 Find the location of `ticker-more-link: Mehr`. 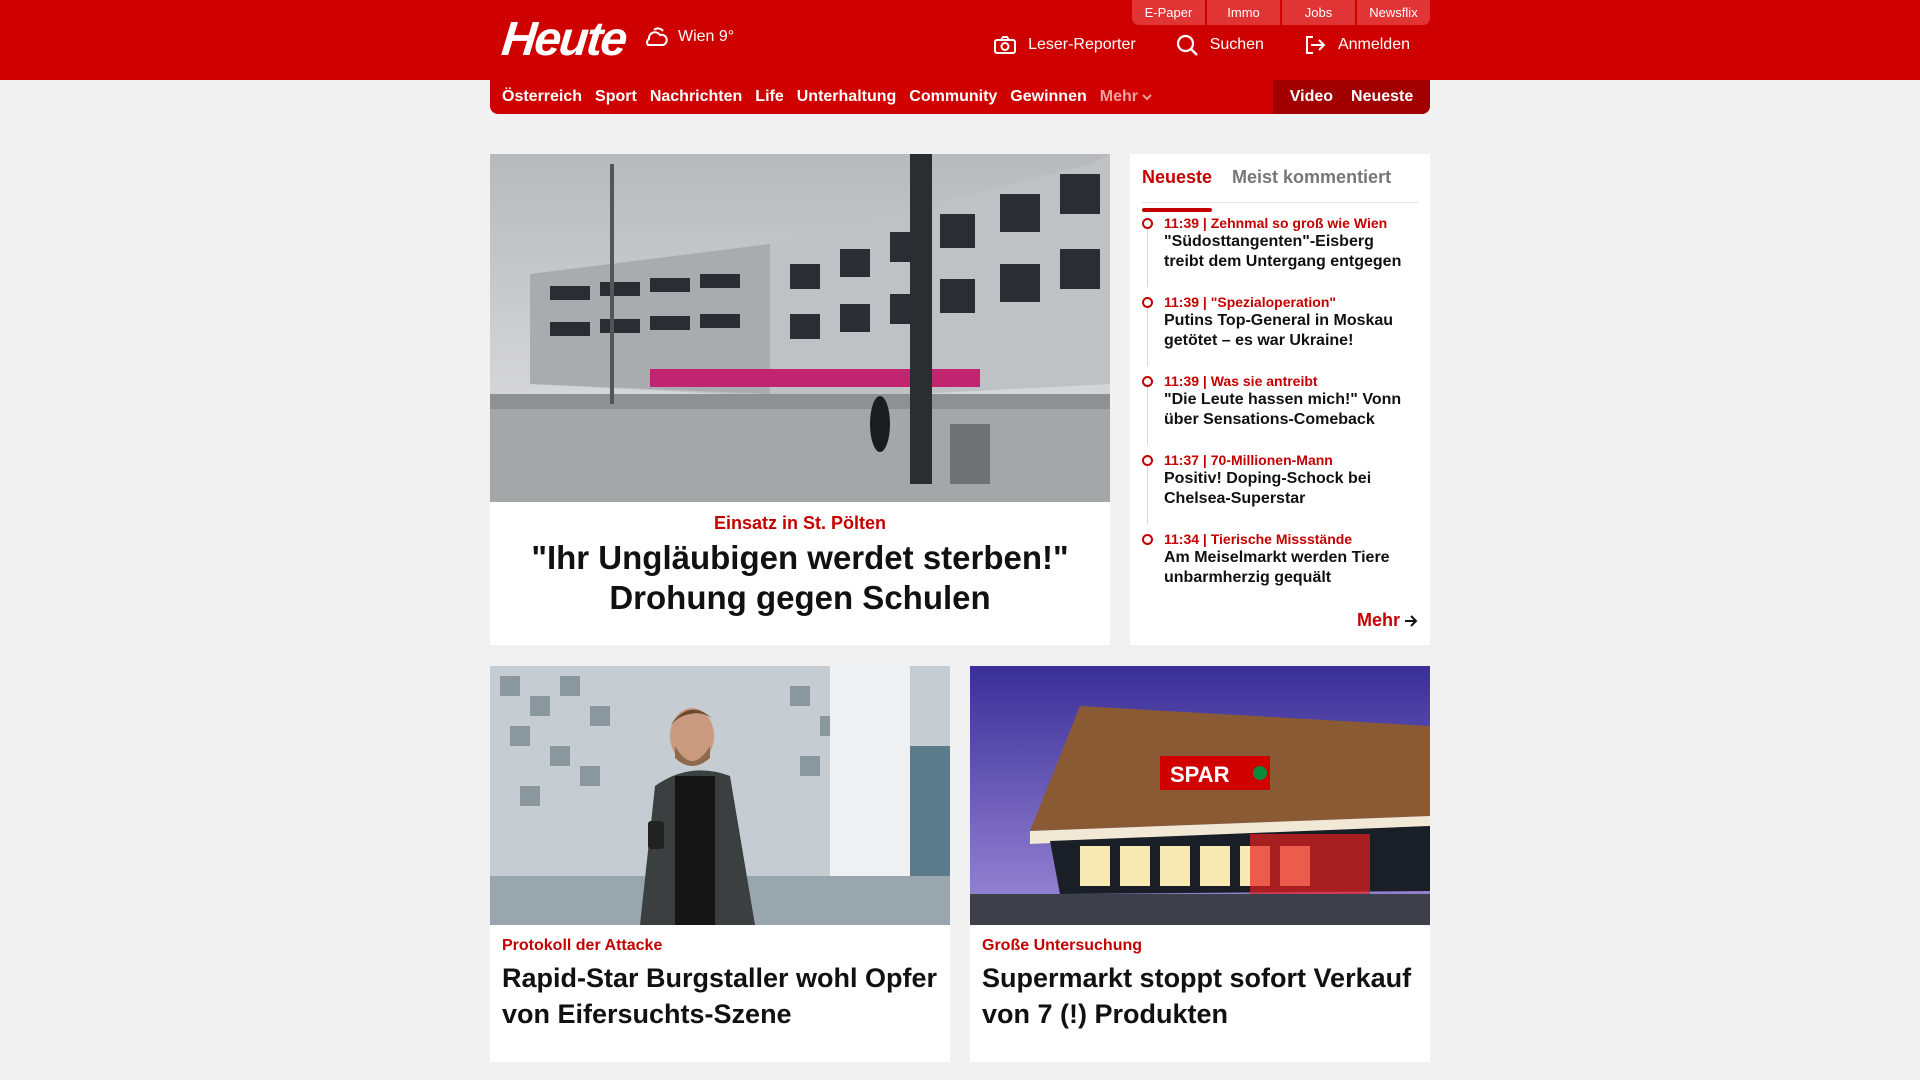

ticker-more-link: Mehr is located at coordinates (1387, 620).